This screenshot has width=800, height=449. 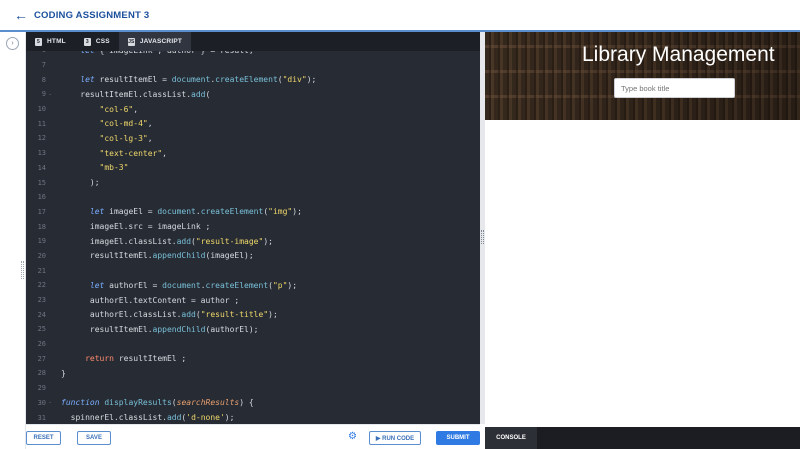 What do you see at coordinates (41, 402) in the screenshot?
I see `line-number: 30` at bounding box center [41, 402].